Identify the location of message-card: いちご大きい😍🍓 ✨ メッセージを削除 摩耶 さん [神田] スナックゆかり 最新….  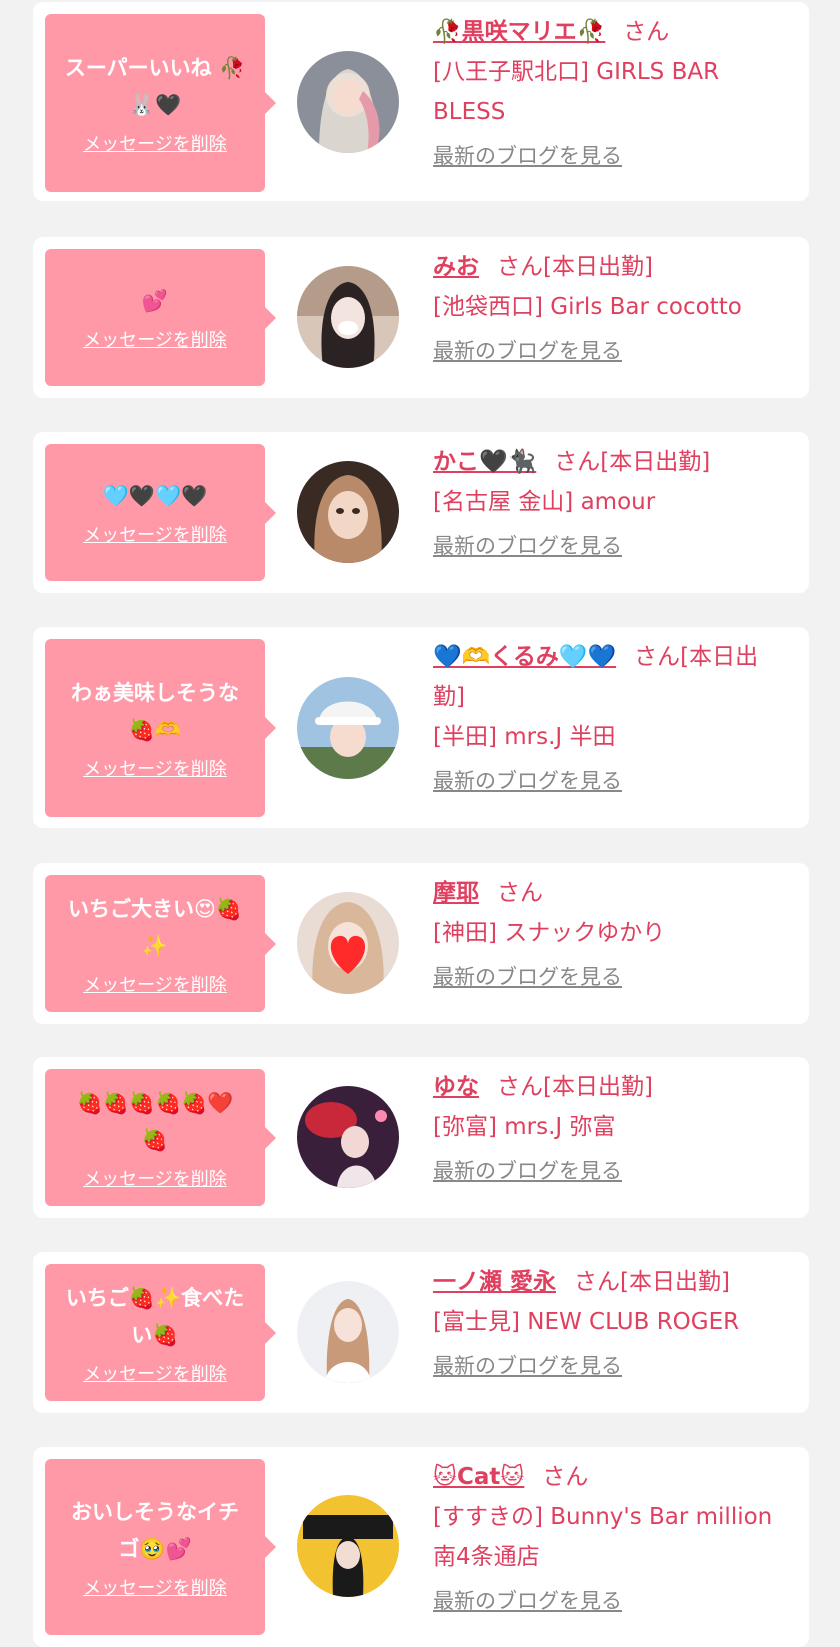
(421, 943).